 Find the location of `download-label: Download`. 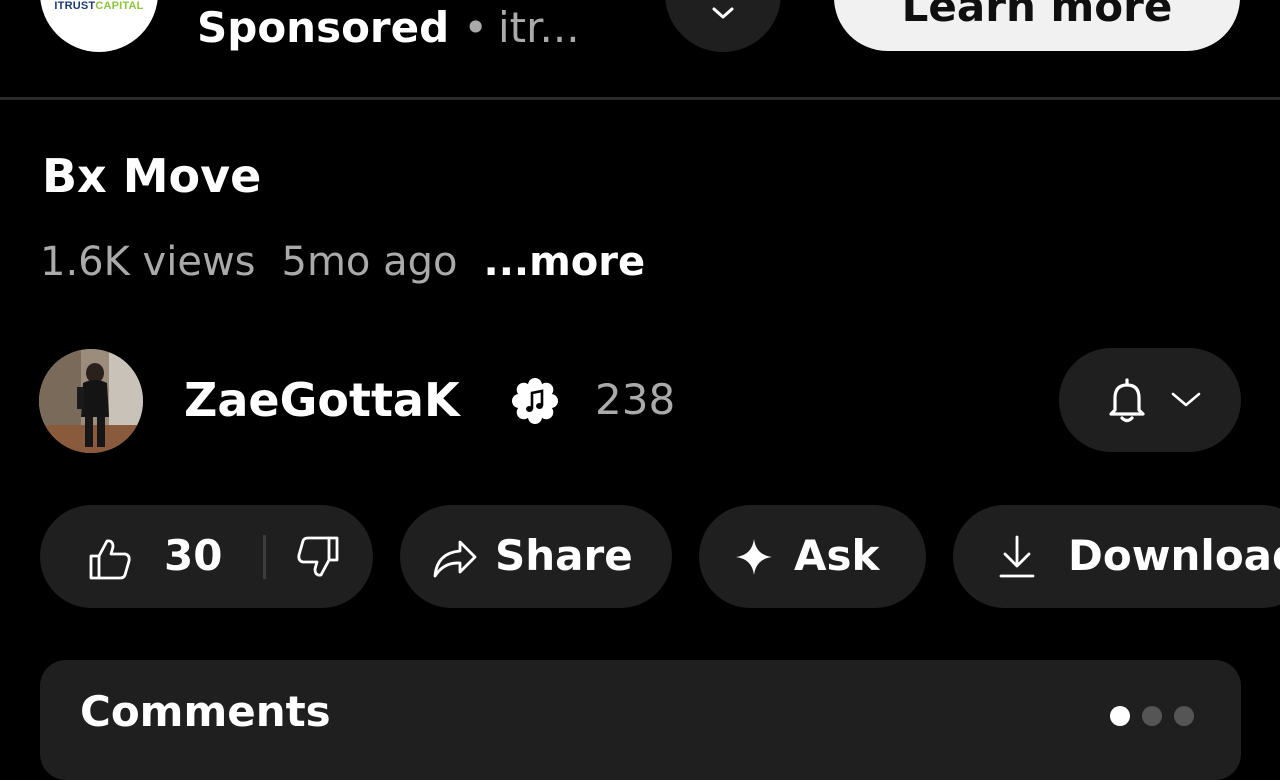

download-label: Download is located at coordinates (1174, 555).